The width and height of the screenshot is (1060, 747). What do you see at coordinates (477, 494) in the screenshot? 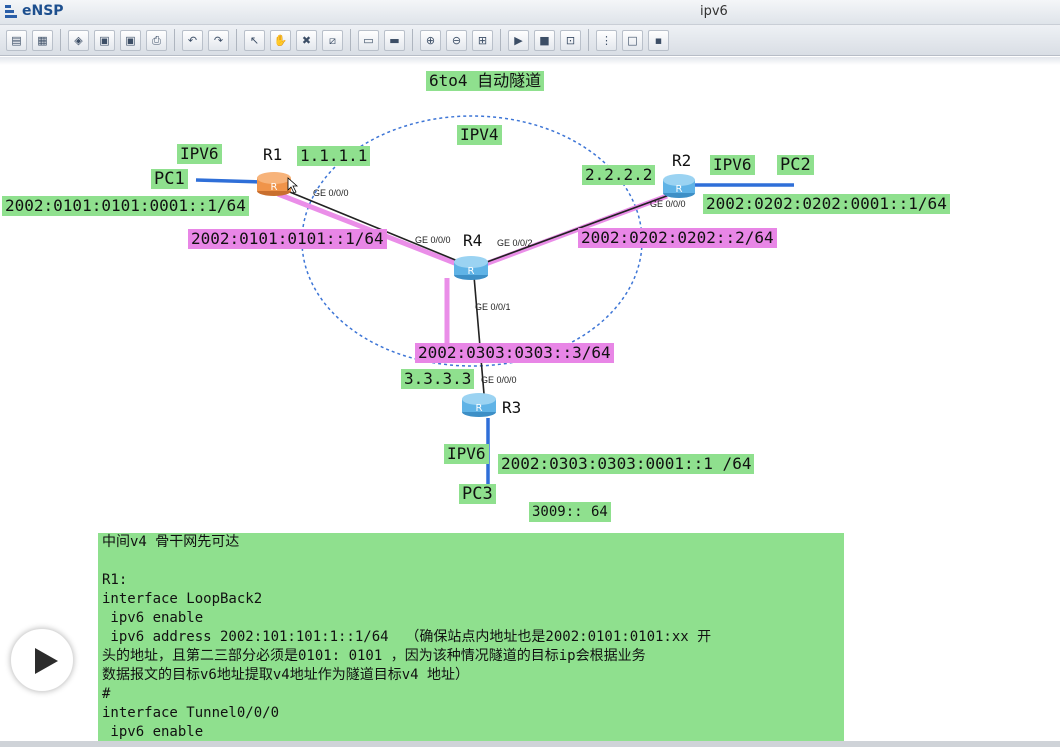
I see `pc3-label: PC3` at bounding box center [477, 494].